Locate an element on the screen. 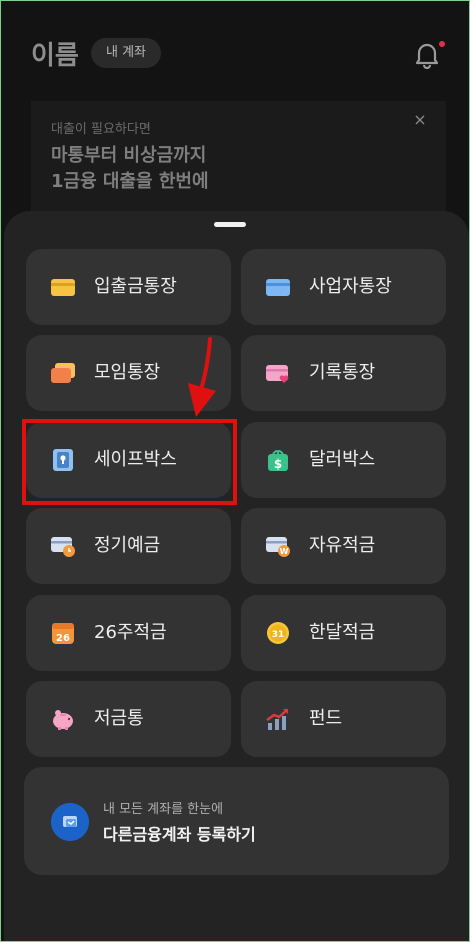 This screenshot has height=942, width=470. growth-chart-icon is located at coordinates (277, 719).